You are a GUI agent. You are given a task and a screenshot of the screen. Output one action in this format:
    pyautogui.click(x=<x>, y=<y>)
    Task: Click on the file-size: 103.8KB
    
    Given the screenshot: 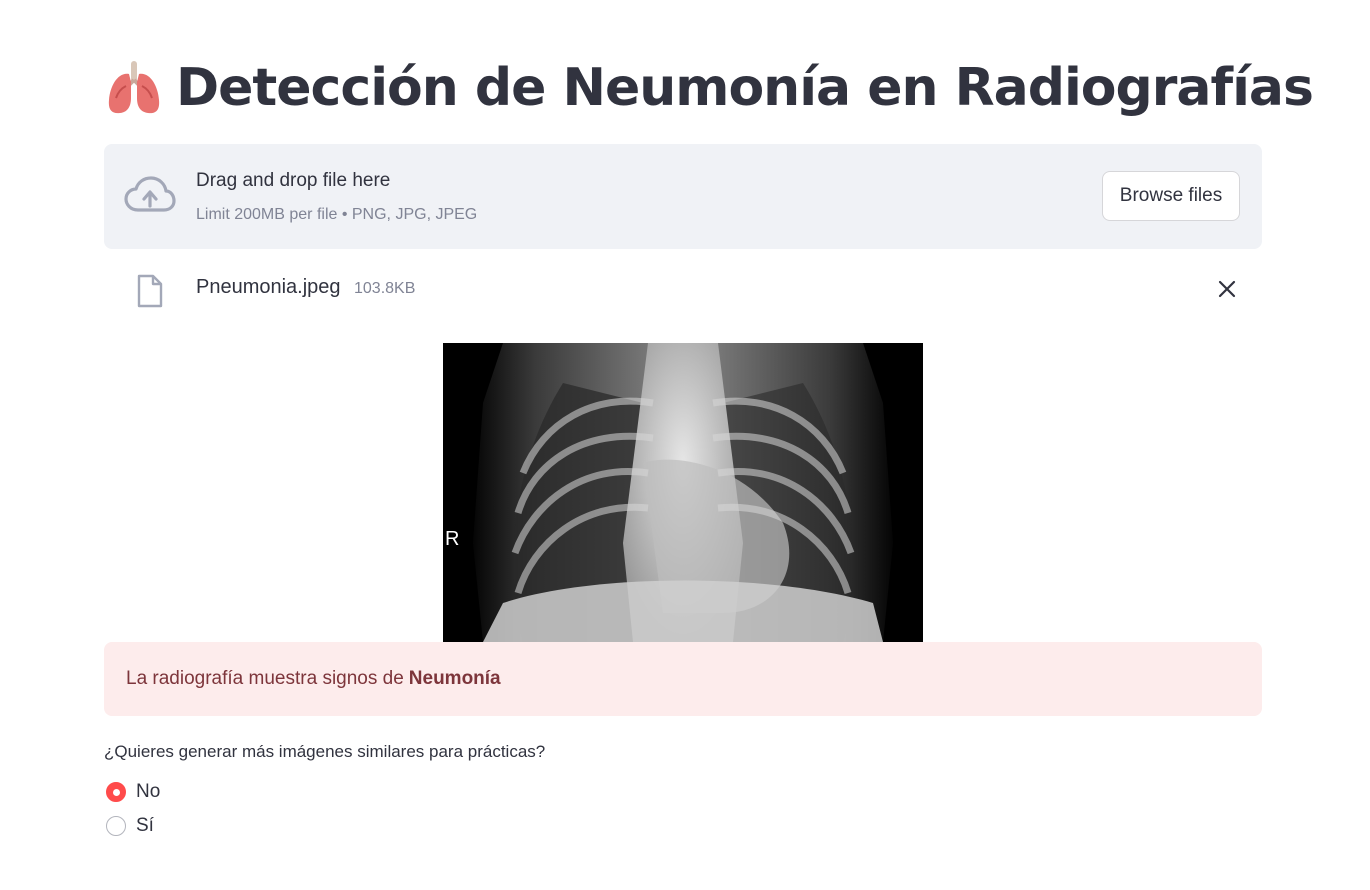 What is the action you would take?
    pyautogui.click(x=385, y=288)
    